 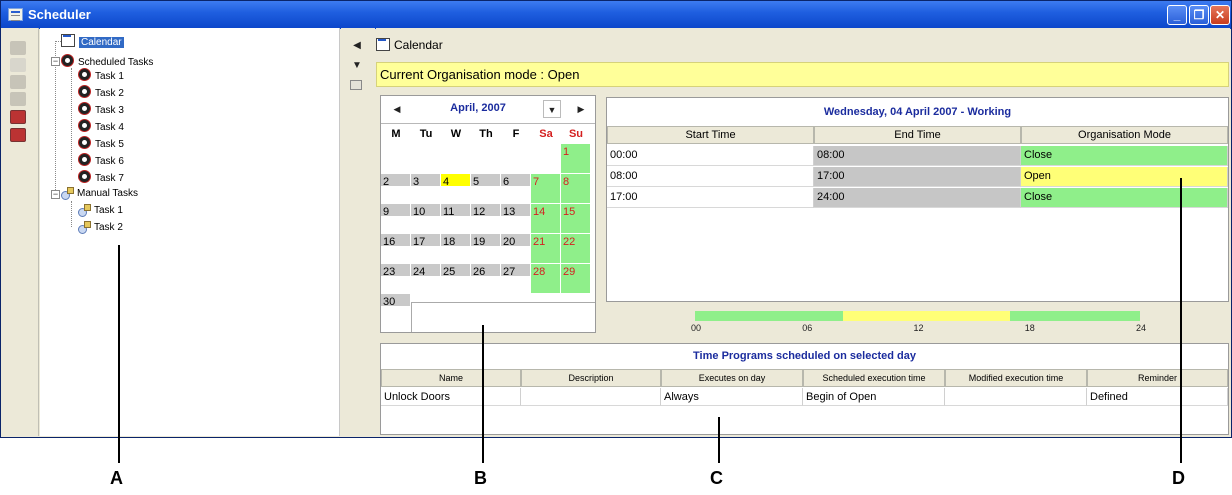 What do you see at coordinates (1157, 378) in the screenshot?
I see `column-header-reminder: Reminder` at bounding box center [1157, 378].